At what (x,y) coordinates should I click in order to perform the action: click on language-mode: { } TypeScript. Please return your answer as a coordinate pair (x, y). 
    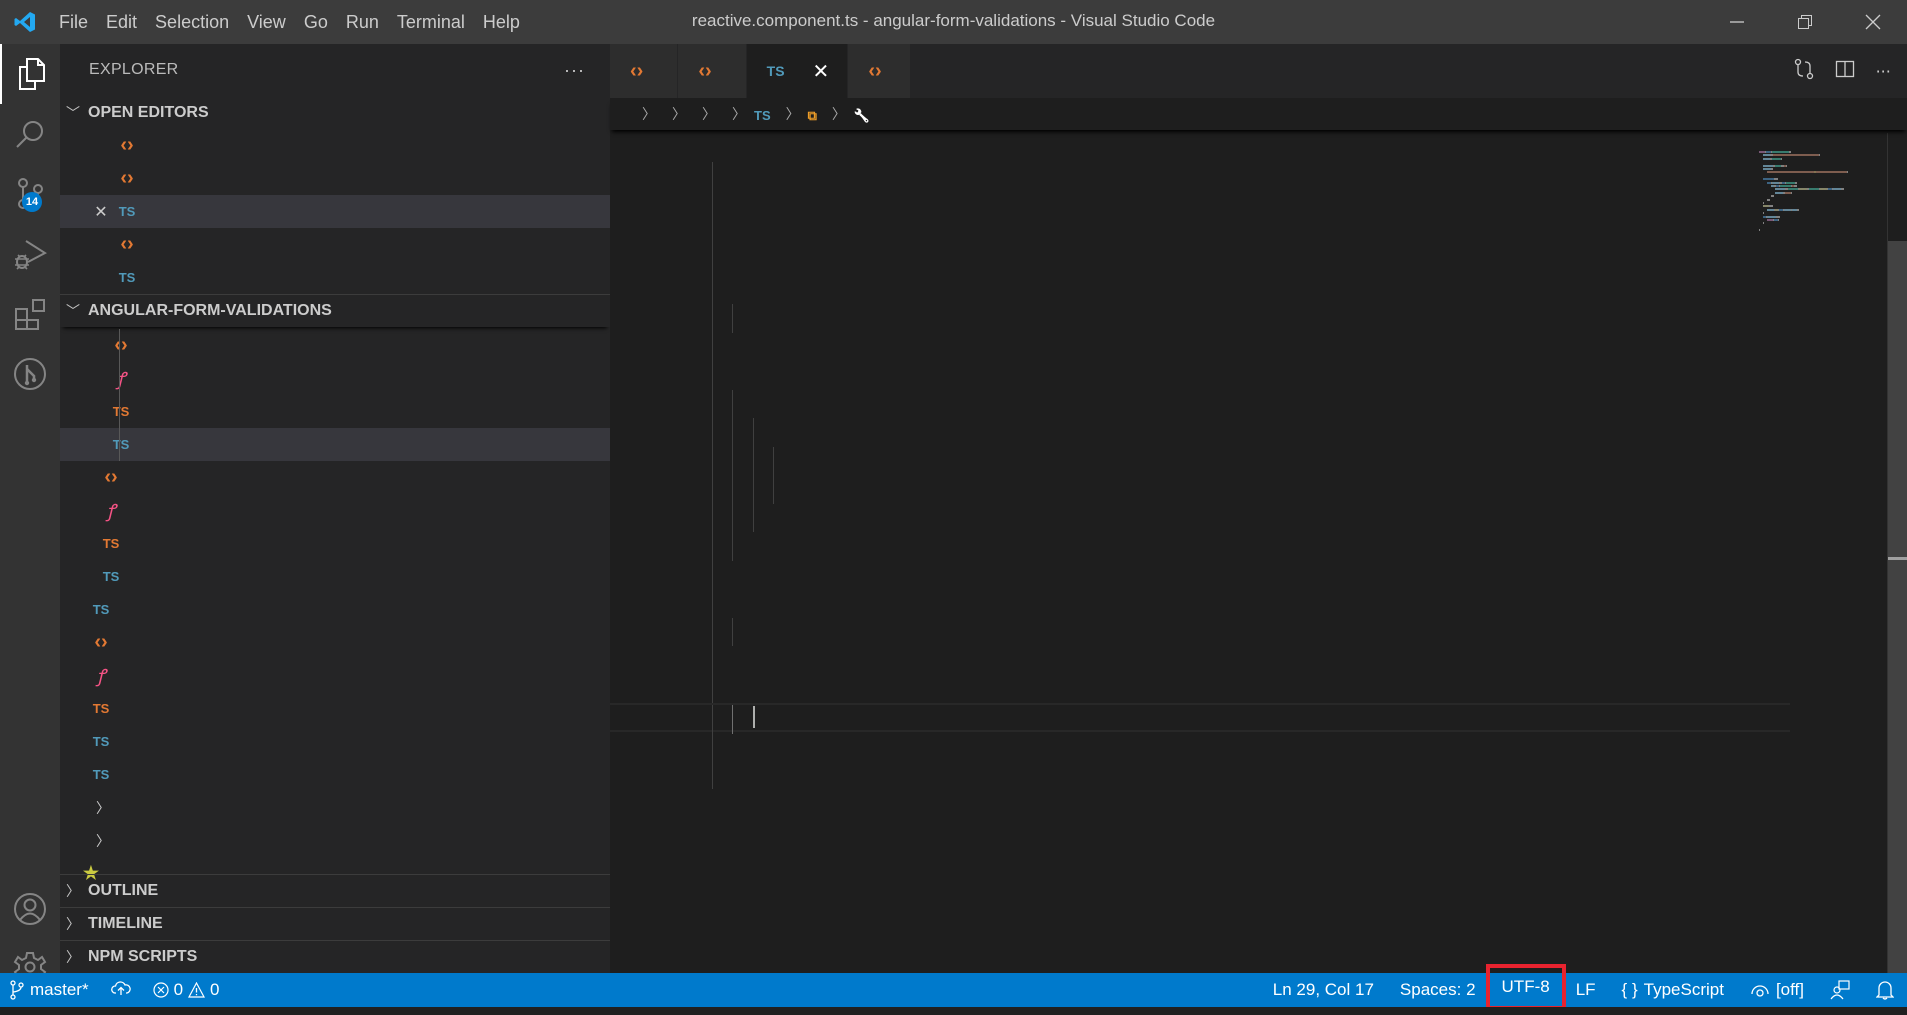
    Looking at the image, I should click on (1673, 990).